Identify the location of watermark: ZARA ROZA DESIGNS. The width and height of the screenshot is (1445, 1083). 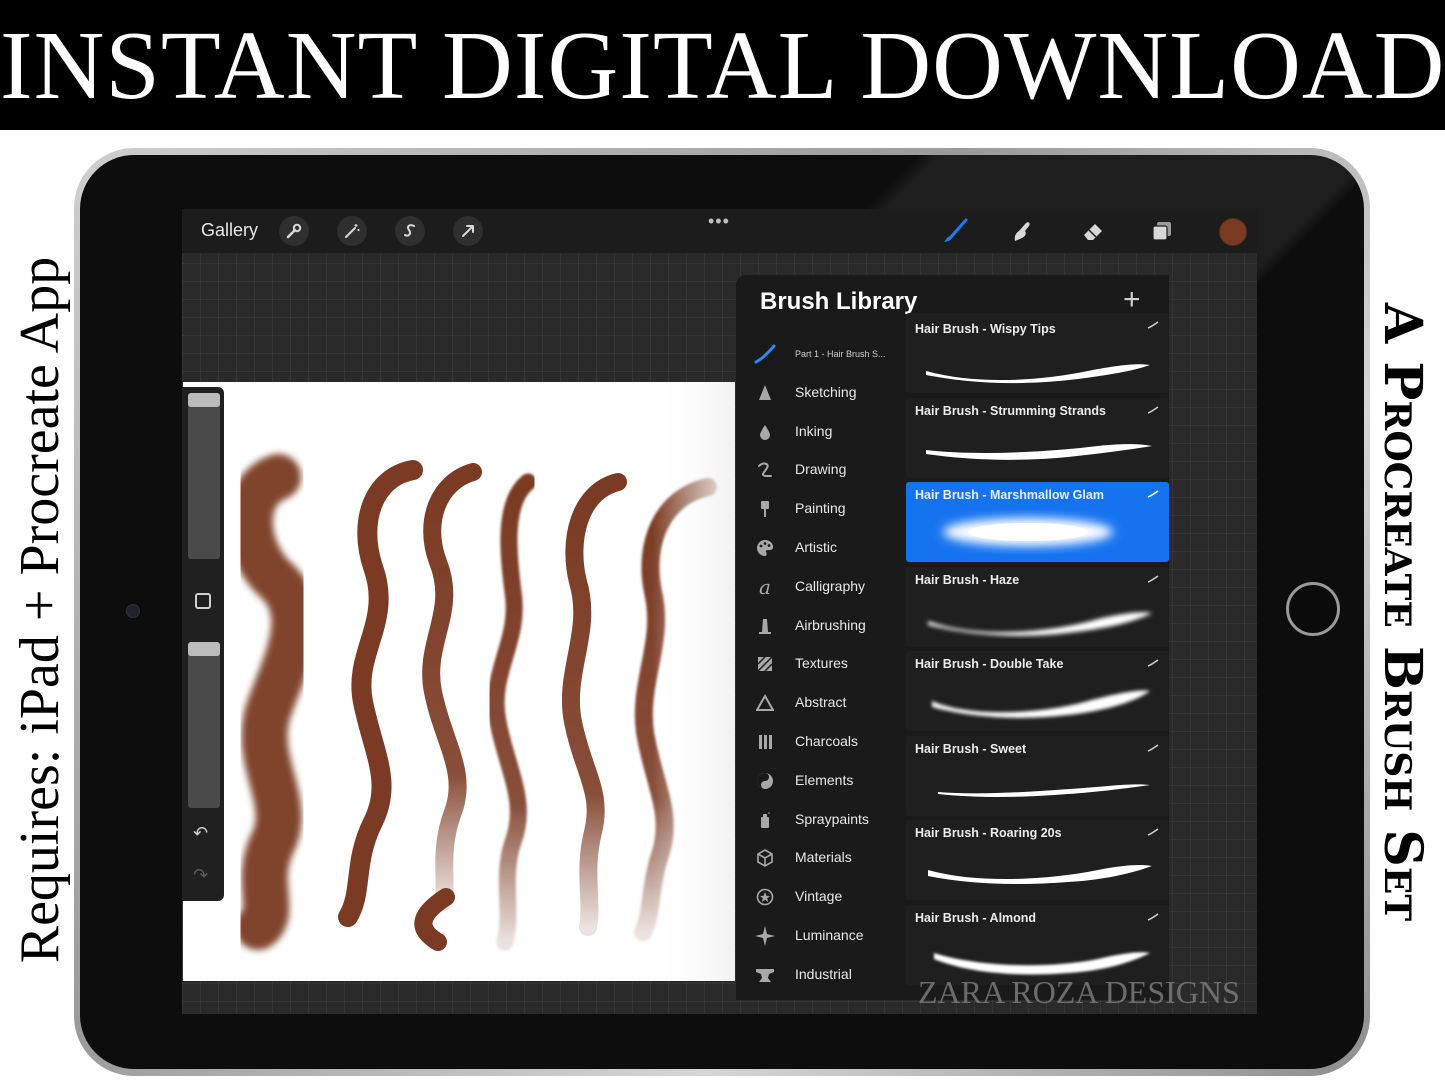
(1079, 992).